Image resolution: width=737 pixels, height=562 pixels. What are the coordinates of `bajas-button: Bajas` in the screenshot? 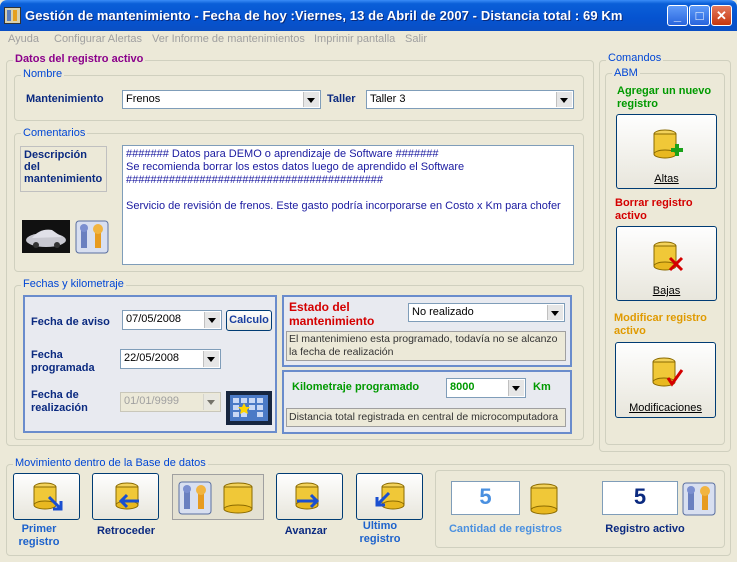 It's located at (666, 263).